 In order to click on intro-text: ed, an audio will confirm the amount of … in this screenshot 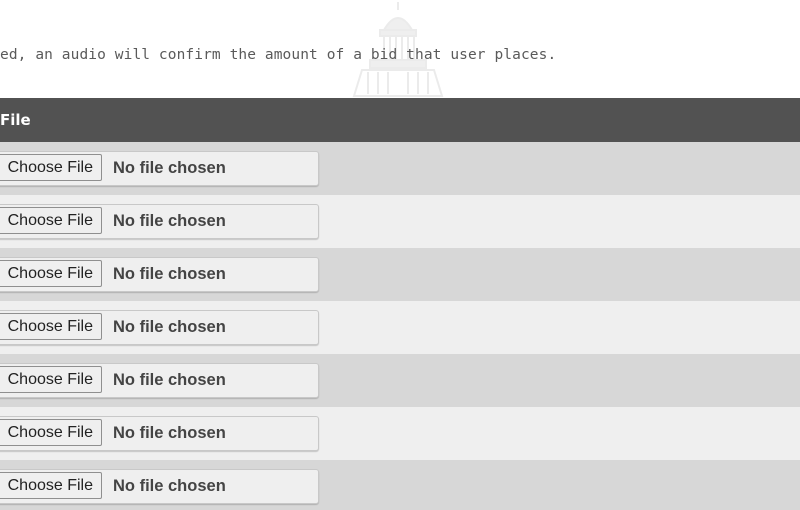, I will do `click(278, 55)`.